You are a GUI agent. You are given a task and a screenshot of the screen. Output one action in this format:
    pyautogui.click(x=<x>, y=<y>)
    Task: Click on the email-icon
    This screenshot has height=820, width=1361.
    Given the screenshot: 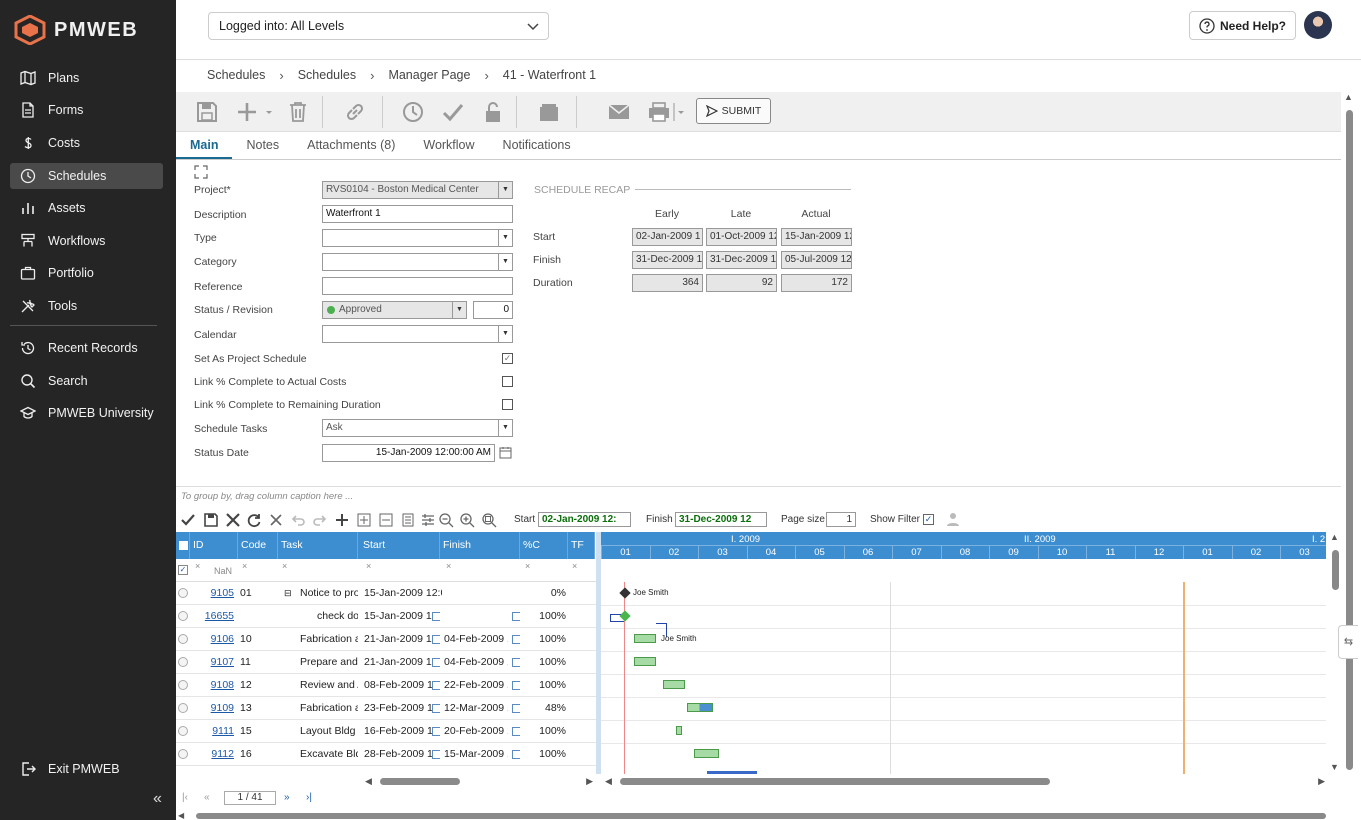 What is the action you would take?
    pyautogui.click(x=619, y=112)
    